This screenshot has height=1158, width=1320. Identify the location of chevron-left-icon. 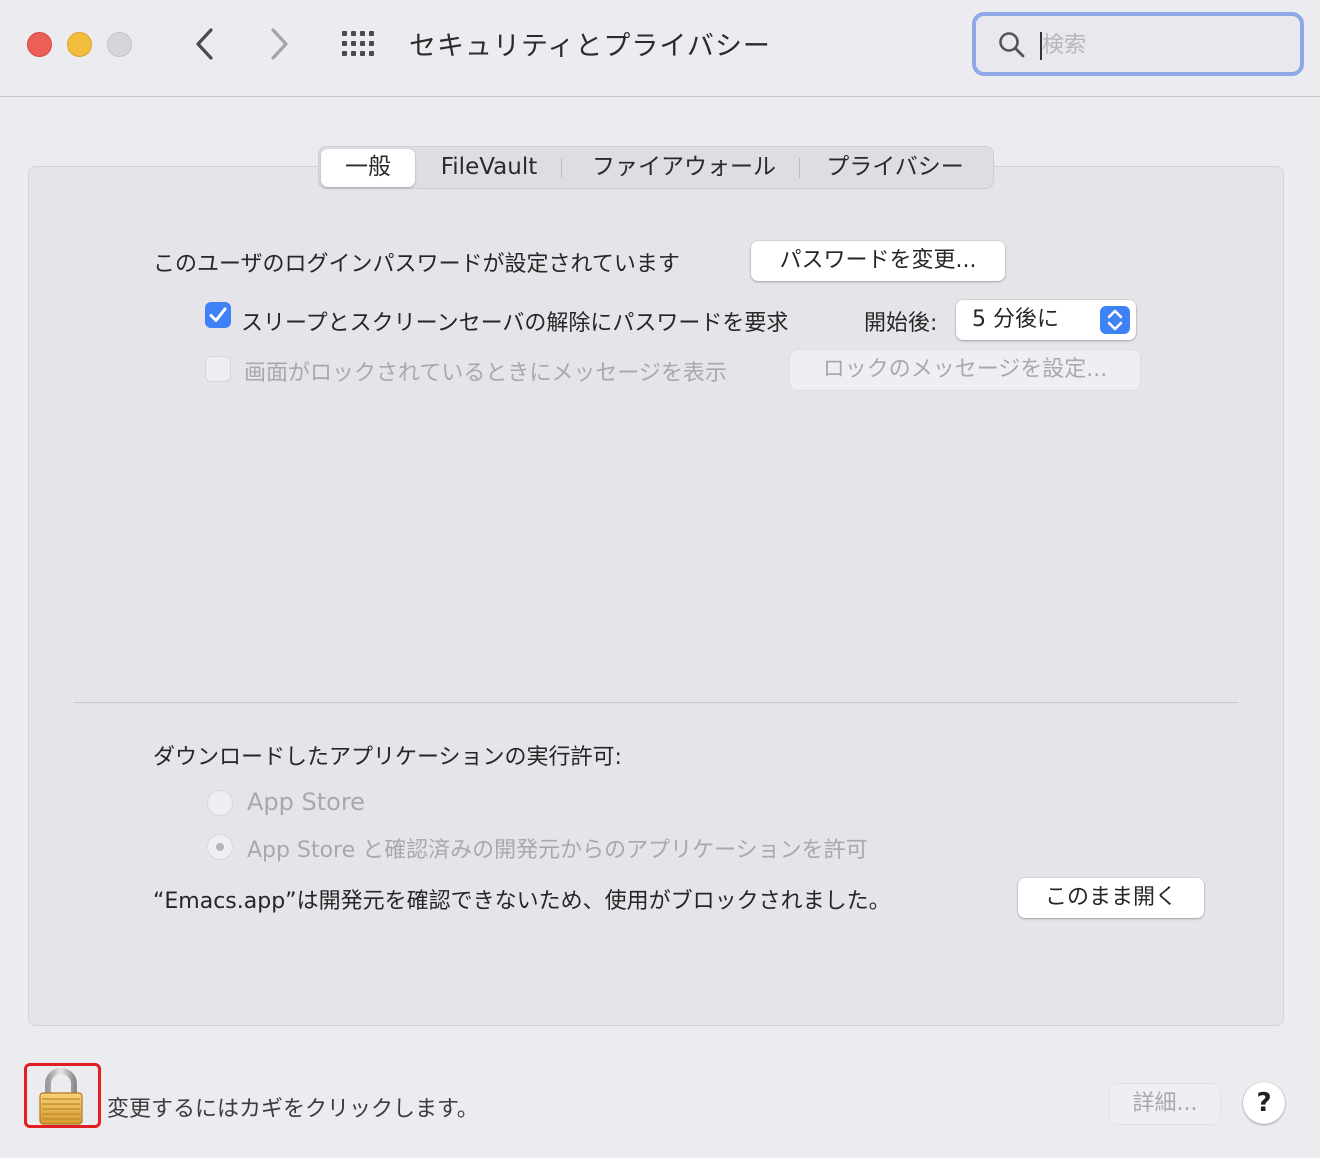
(204, 44).